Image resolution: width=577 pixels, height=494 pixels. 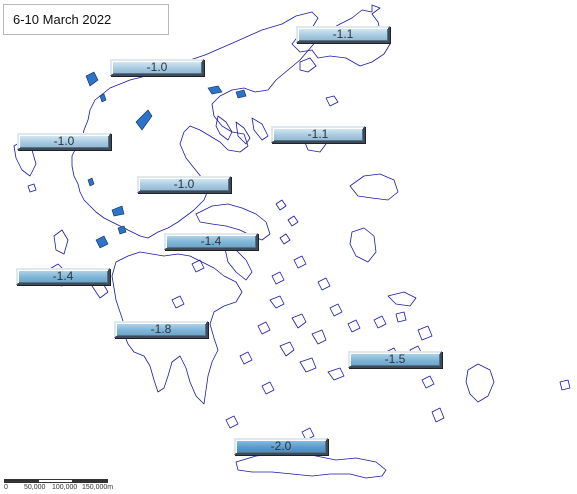 What do you see at coordinates (6, 487) in the screenshot?
I see `scale-label-0: 0` at bounding box center [6, 487].